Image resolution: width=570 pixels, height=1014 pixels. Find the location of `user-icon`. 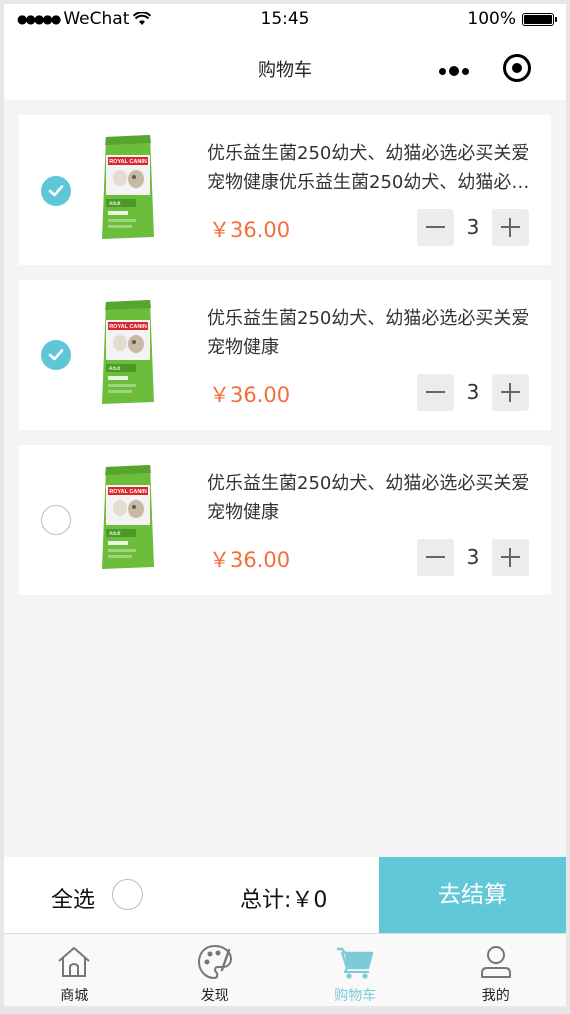

user-icon is located at coordinates (495, 962).